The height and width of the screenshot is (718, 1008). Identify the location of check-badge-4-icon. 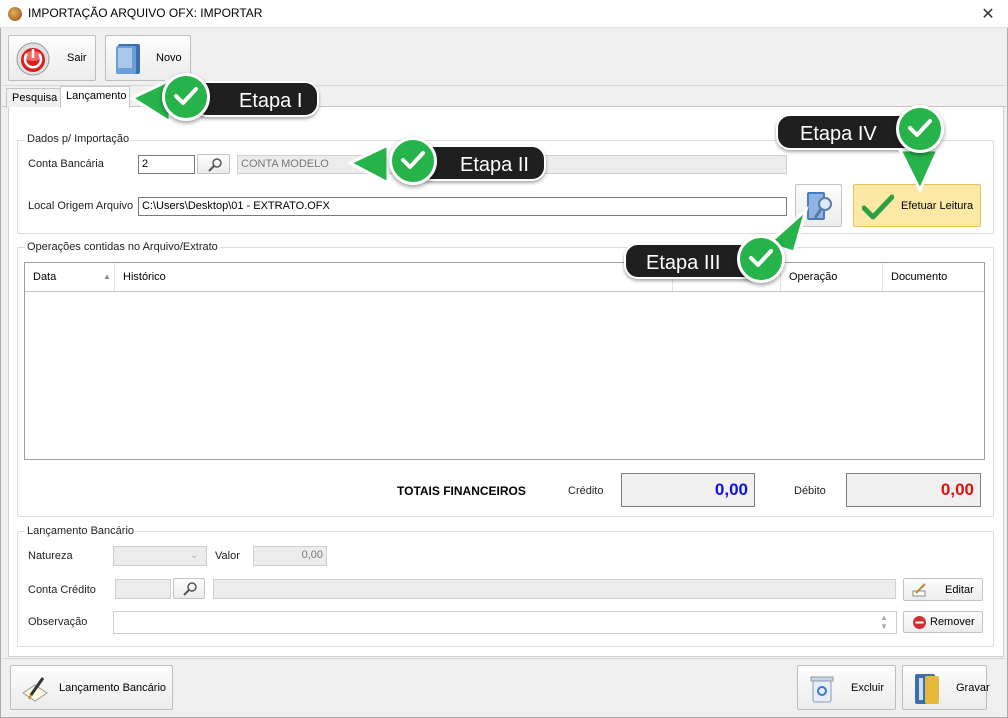
(920, 129).